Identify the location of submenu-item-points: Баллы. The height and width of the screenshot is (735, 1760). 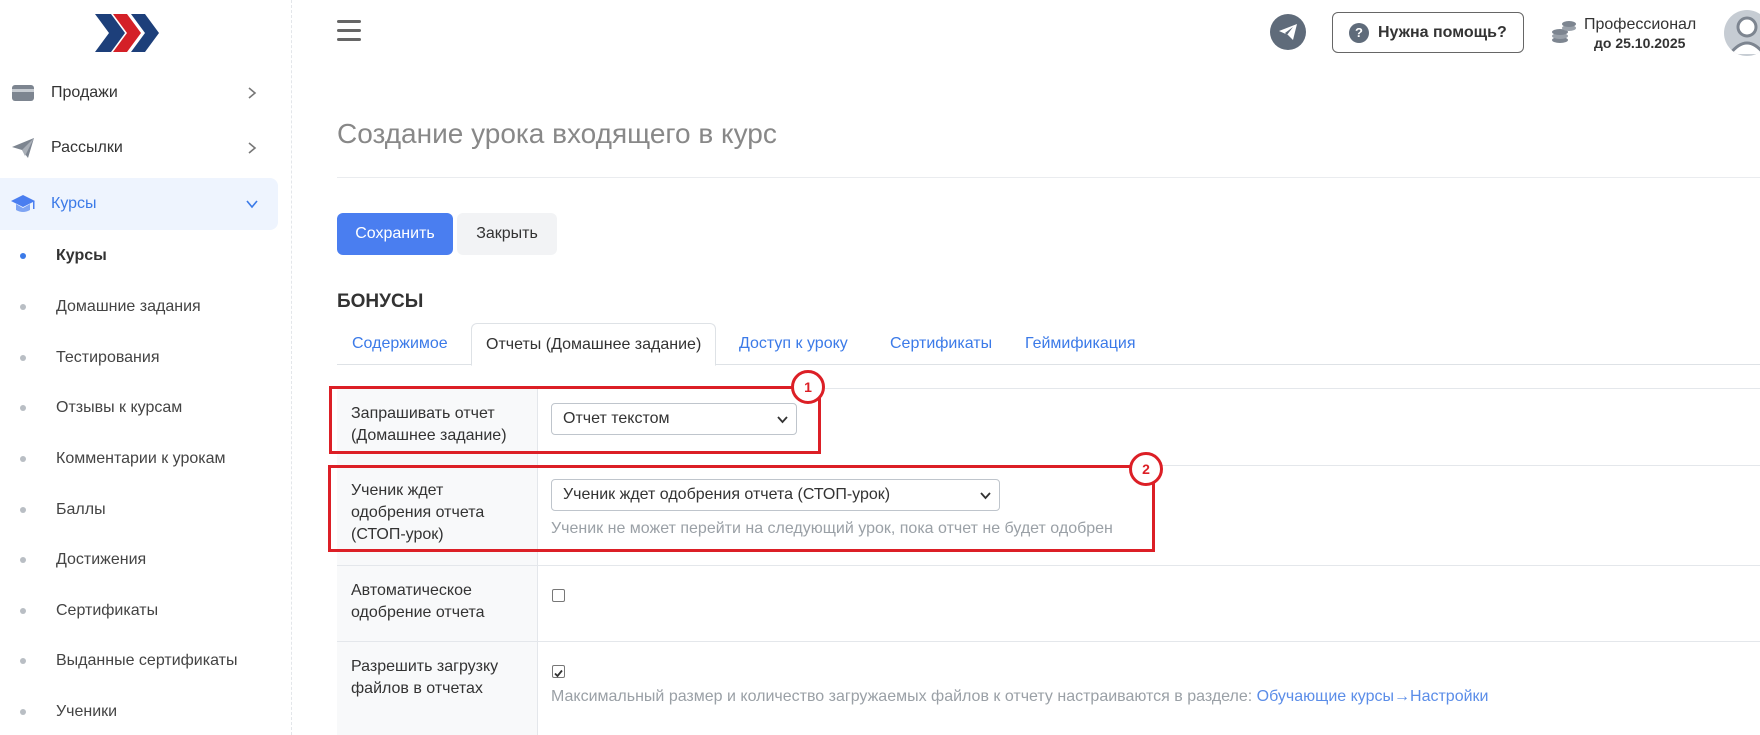
(139, 510).